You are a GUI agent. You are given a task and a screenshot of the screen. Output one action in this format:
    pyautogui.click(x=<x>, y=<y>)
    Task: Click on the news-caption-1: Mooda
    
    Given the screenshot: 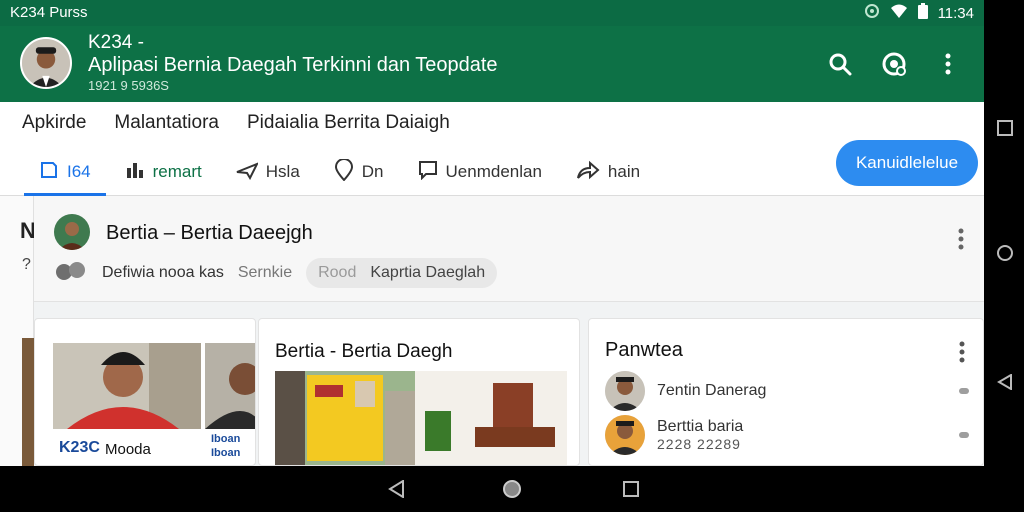 What is the action you would take?
    pyautogui.click(x=128, y=449)
    